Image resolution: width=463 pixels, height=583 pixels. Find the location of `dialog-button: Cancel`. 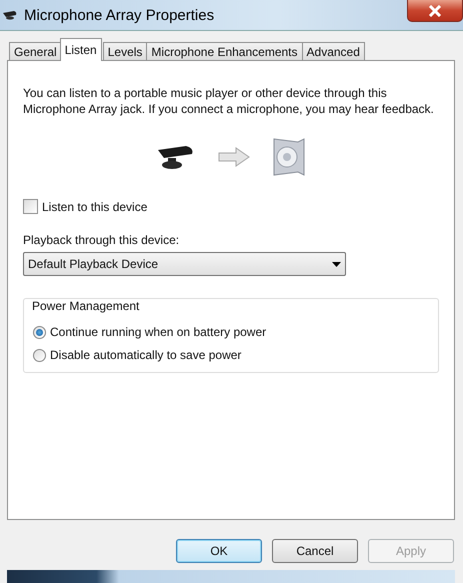

dialog-button: Cancel is located at coordinates (315, 551).